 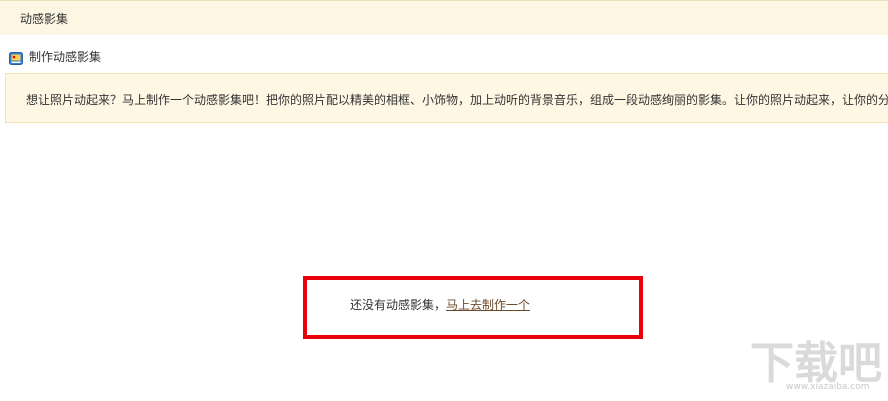 I want to click on empty-state-message: 还没有动感影集，, so click(x=398, y=305).